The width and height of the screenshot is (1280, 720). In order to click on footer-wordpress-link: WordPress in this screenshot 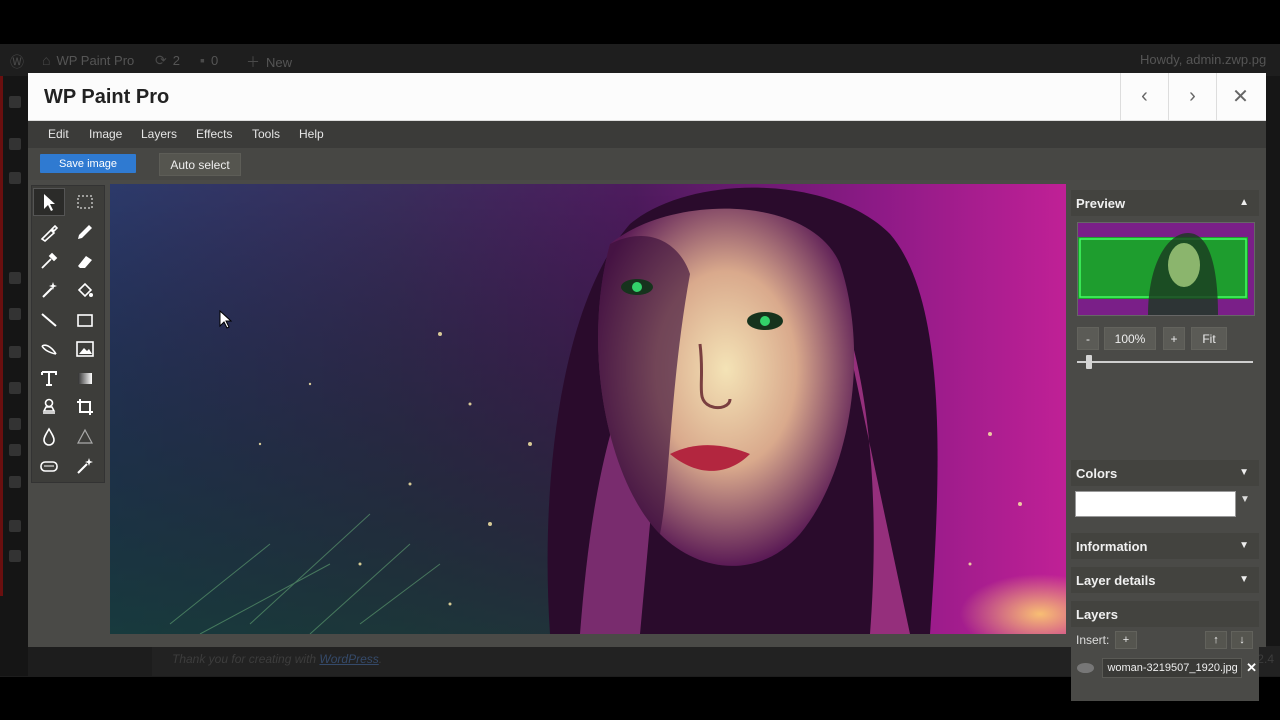, I will do `click(348, 659)`.